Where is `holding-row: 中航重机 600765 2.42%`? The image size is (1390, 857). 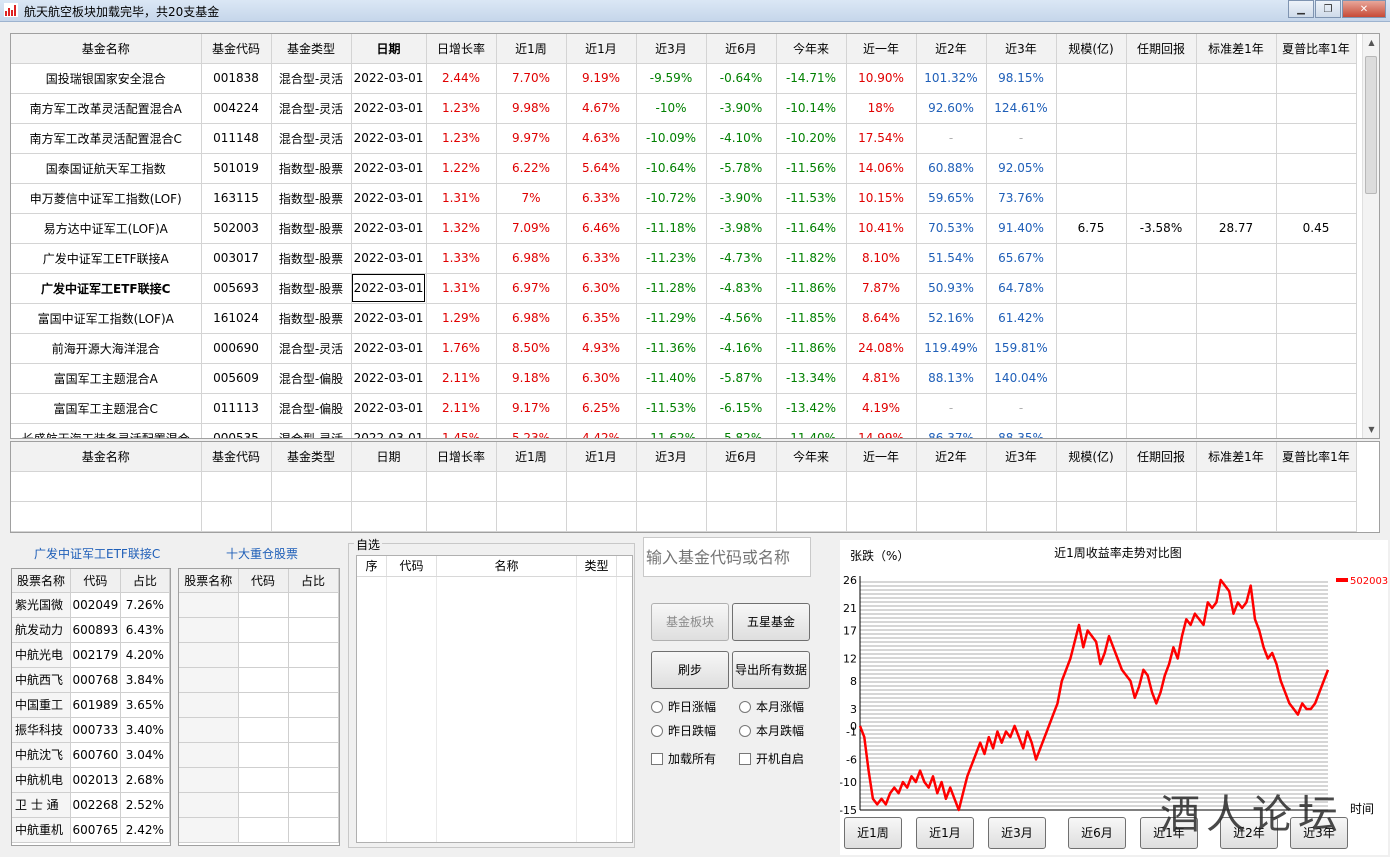 holding-row: 中航重机 600765 2.42% is located at coordinates (91, 830).